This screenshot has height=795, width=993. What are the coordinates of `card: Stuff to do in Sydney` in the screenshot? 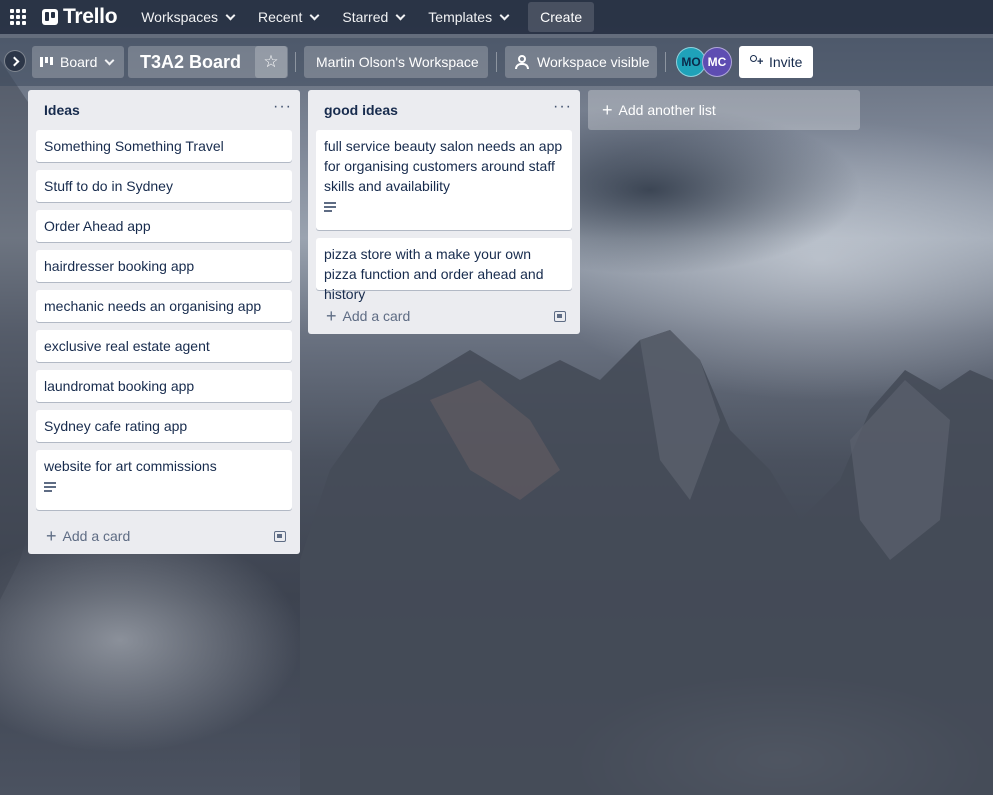 It's located at (164, 186).